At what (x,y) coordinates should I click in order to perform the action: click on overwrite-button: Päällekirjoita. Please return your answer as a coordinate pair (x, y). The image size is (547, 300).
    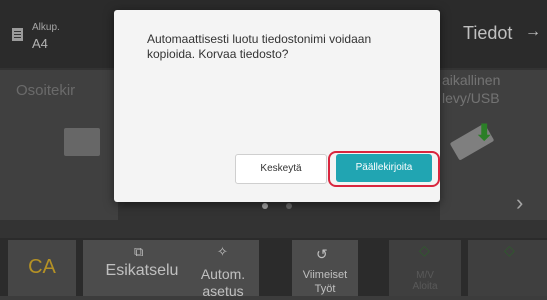
    Looking at the image, I should click on (384, 168).